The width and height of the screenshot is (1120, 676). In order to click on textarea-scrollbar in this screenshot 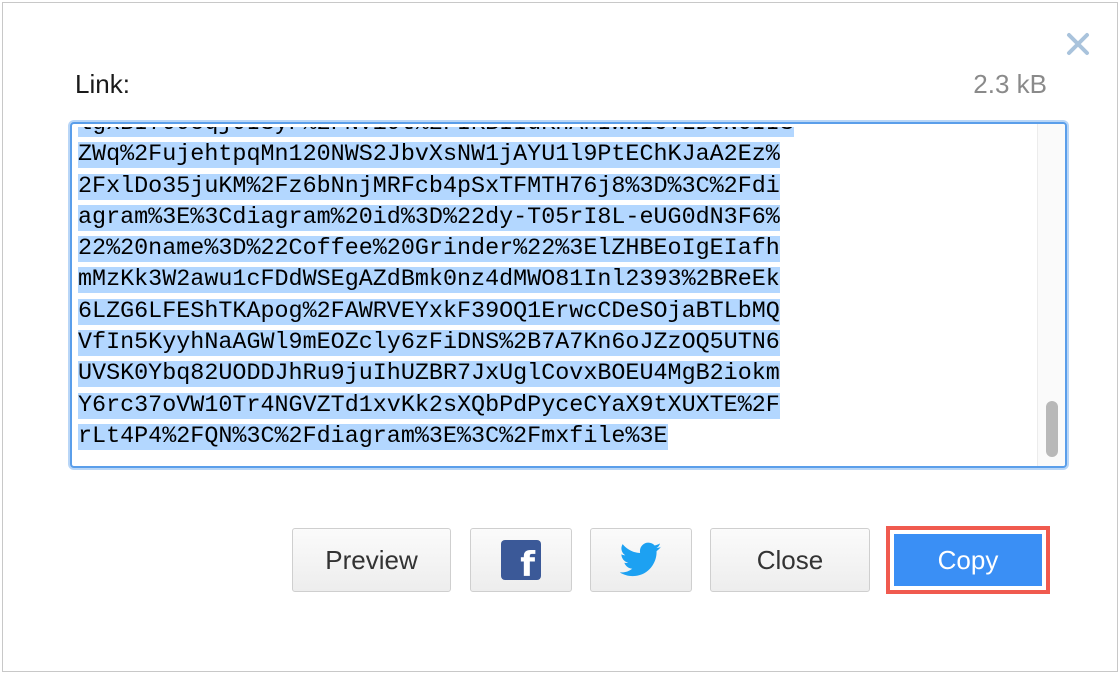, I will do `click(1051, 295)`.